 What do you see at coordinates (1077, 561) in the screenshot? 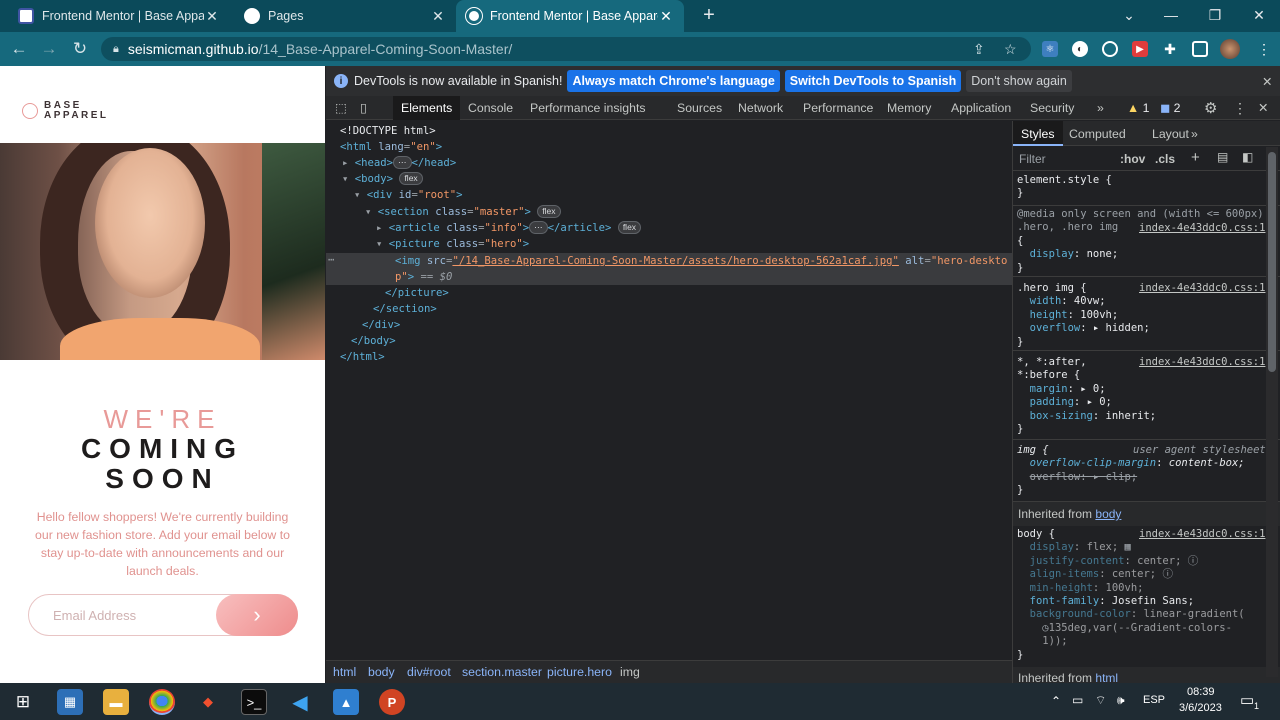
I see `css-property: justify-content` at bounding box center [1077, 561].